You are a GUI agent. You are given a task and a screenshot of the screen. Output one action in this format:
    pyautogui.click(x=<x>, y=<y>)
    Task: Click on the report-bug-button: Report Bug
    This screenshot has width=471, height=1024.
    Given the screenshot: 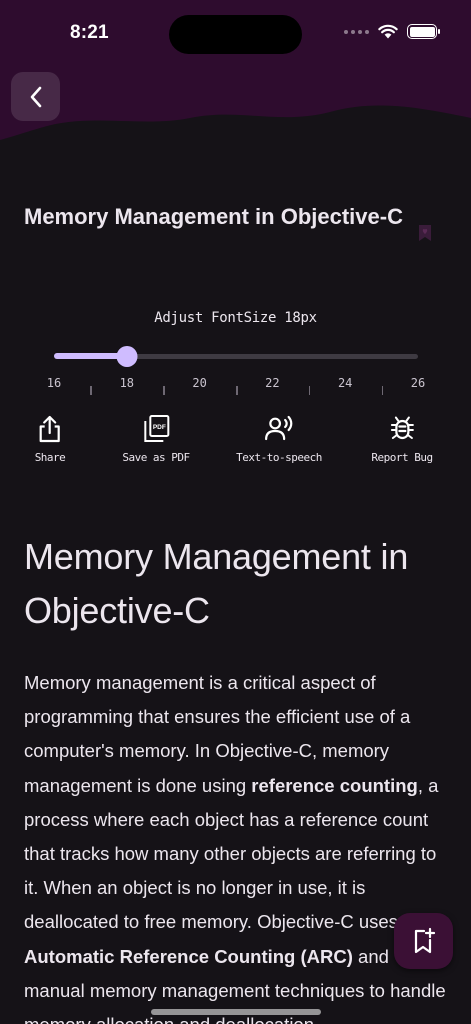 What is the action you would take?
    pyautogui.click(x=402, y=439)
    